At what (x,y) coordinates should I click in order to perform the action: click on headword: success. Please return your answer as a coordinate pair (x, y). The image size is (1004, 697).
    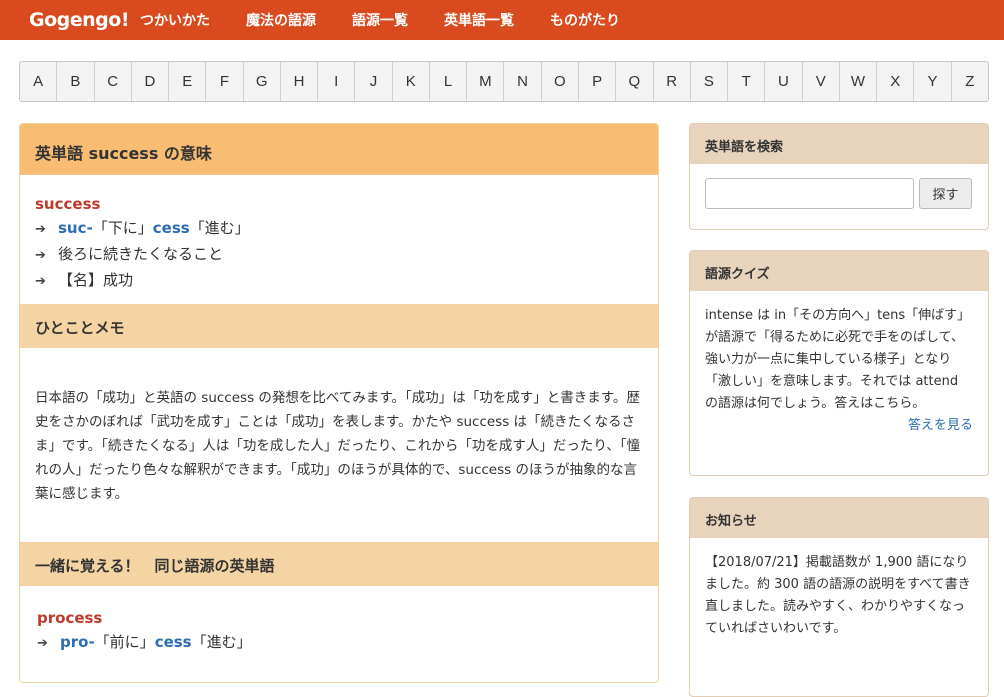
    Looking at the image, I should click on (68, 204).